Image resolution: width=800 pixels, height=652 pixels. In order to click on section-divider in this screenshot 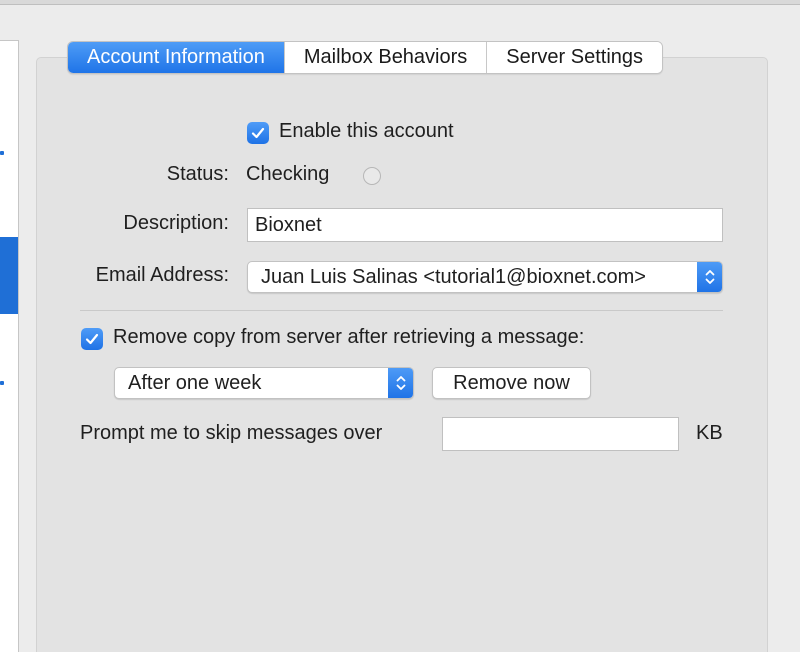, I will do `click(401, 310)`.